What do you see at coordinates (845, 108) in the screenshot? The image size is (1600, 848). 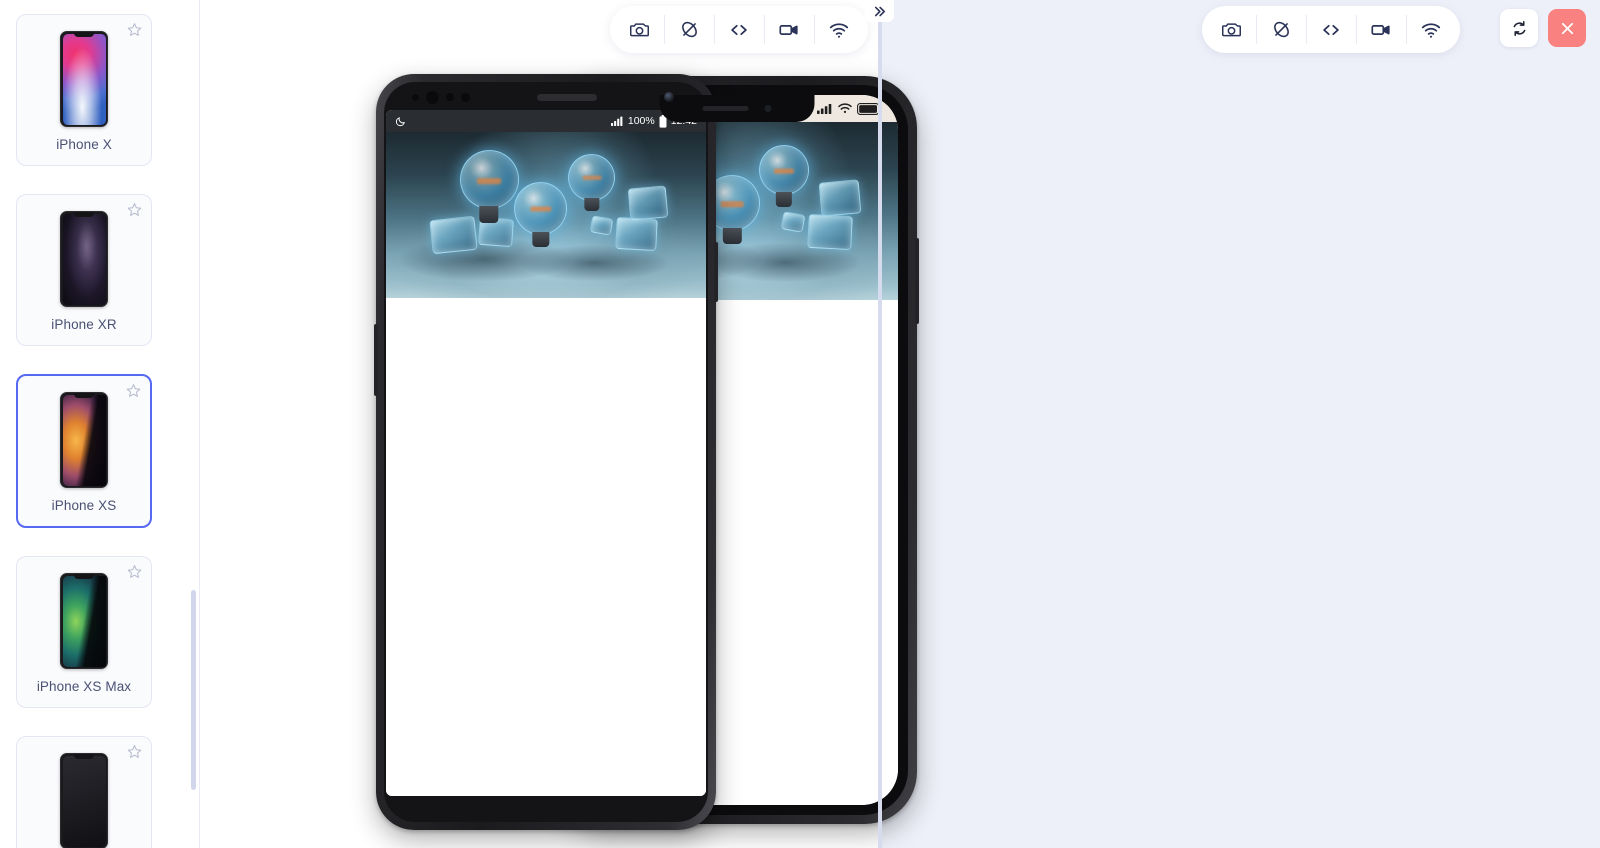 I see `wifi-icon` at bounding box center [845, 108].